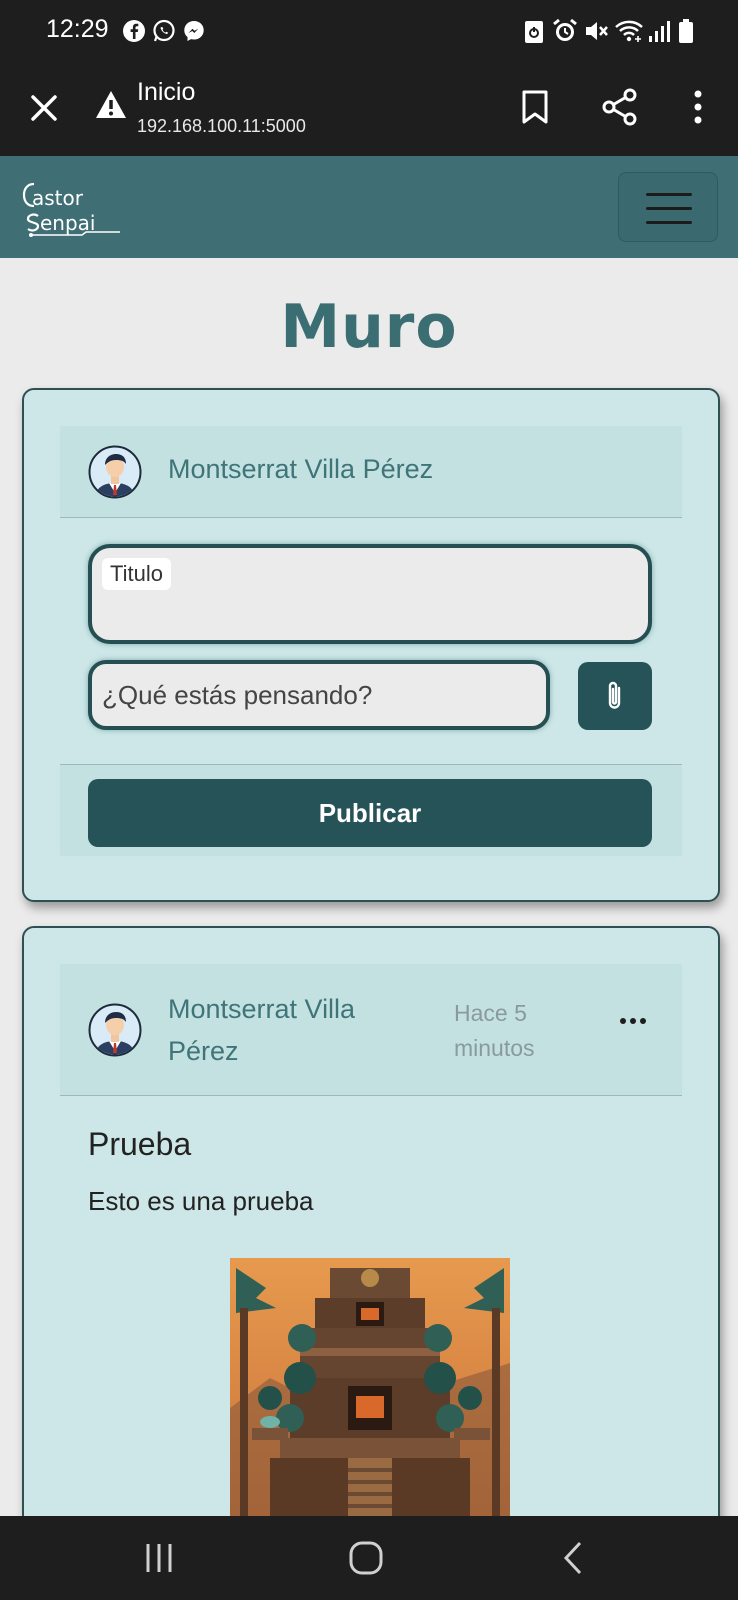 This screenshot has height=1600, width=738. I want to click on whatsapp-icon, so click(164, 30).